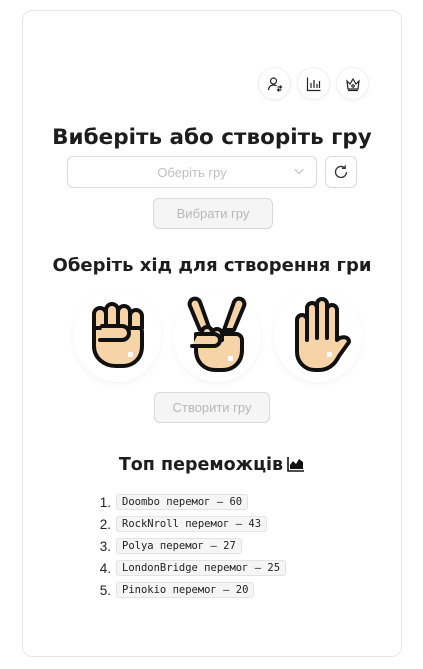 This screenshot has width=423, height=669. I want to click on leaderboard-title: Топ переможців, so click(212, 465).